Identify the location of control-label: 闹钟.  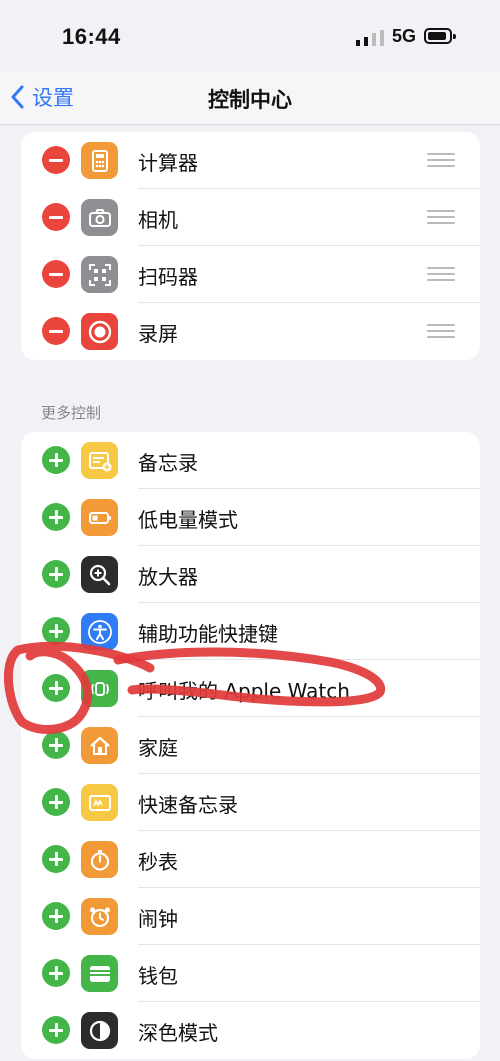
(158, 919).